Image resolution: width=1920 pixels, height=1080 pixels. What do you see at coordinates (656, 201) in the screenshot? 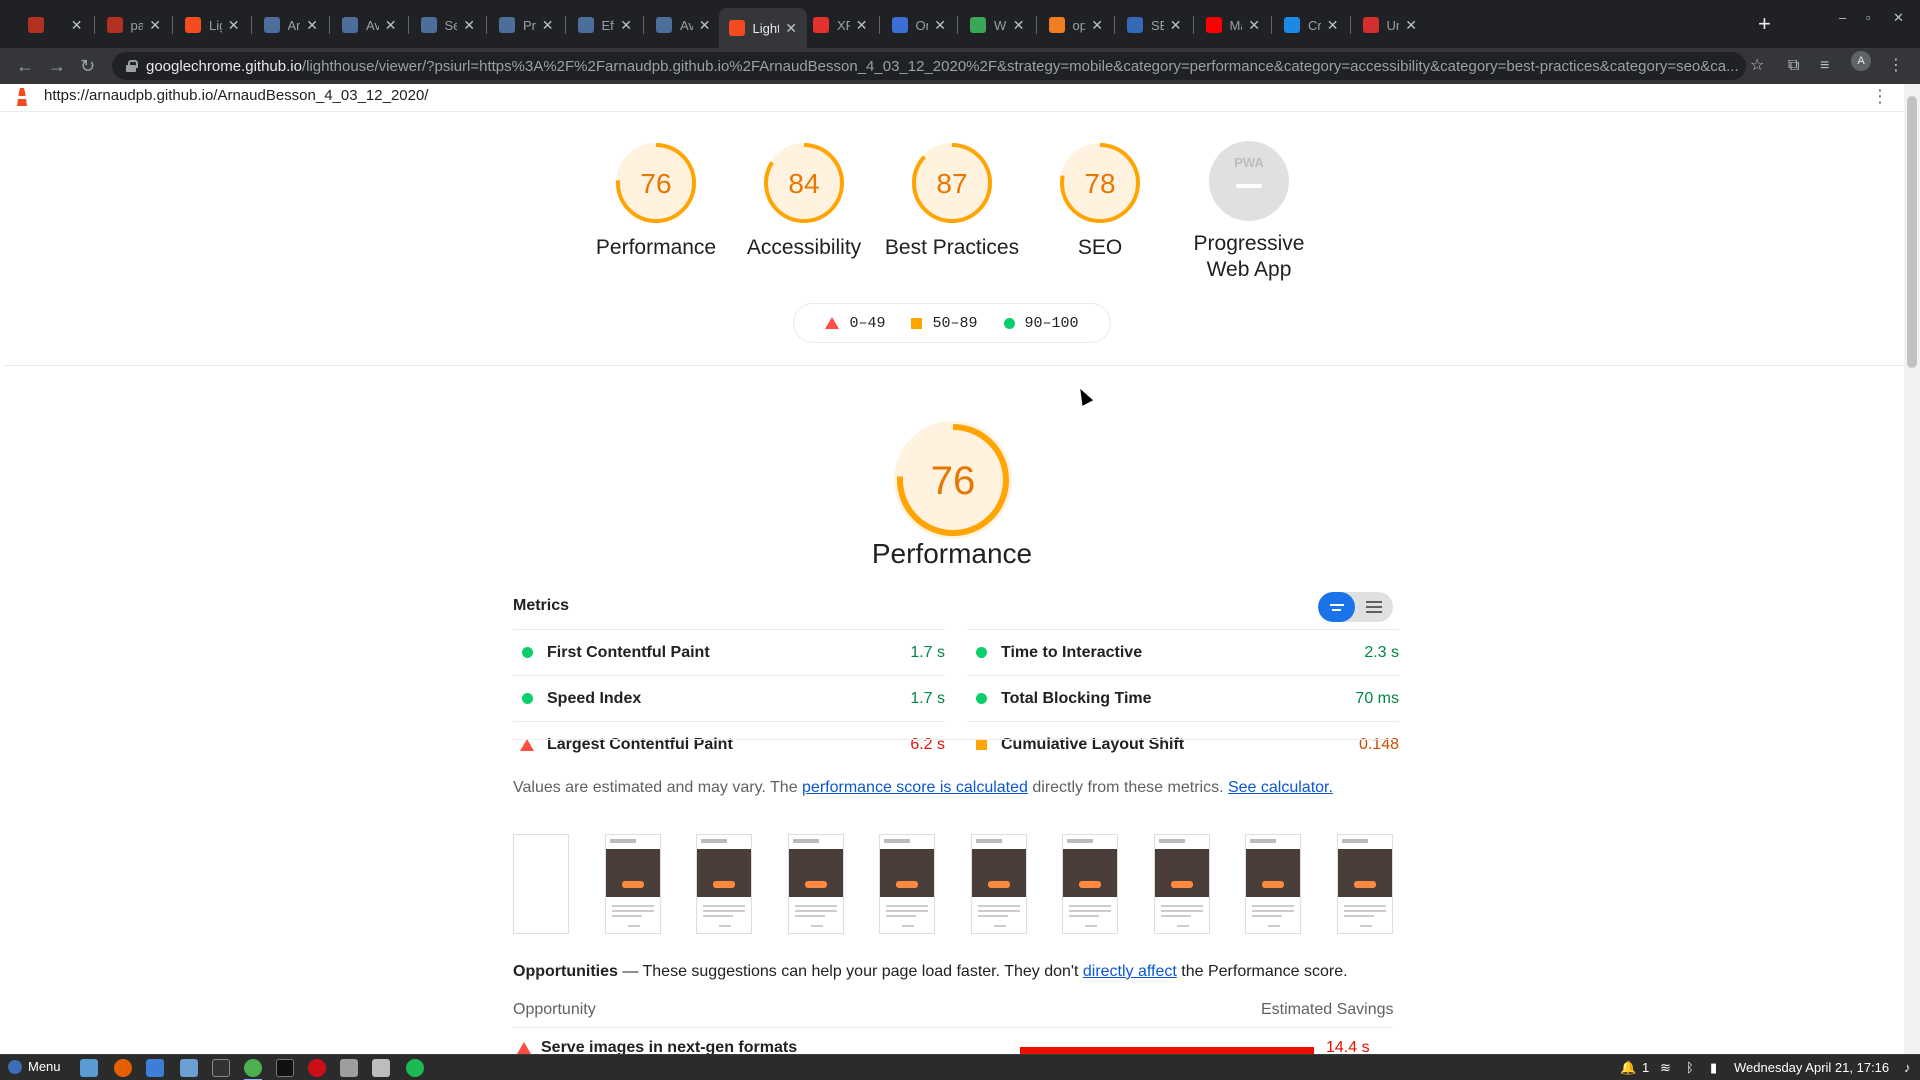
I see `gauge-performance: 76 Performance` at bounding box center [656, 201].